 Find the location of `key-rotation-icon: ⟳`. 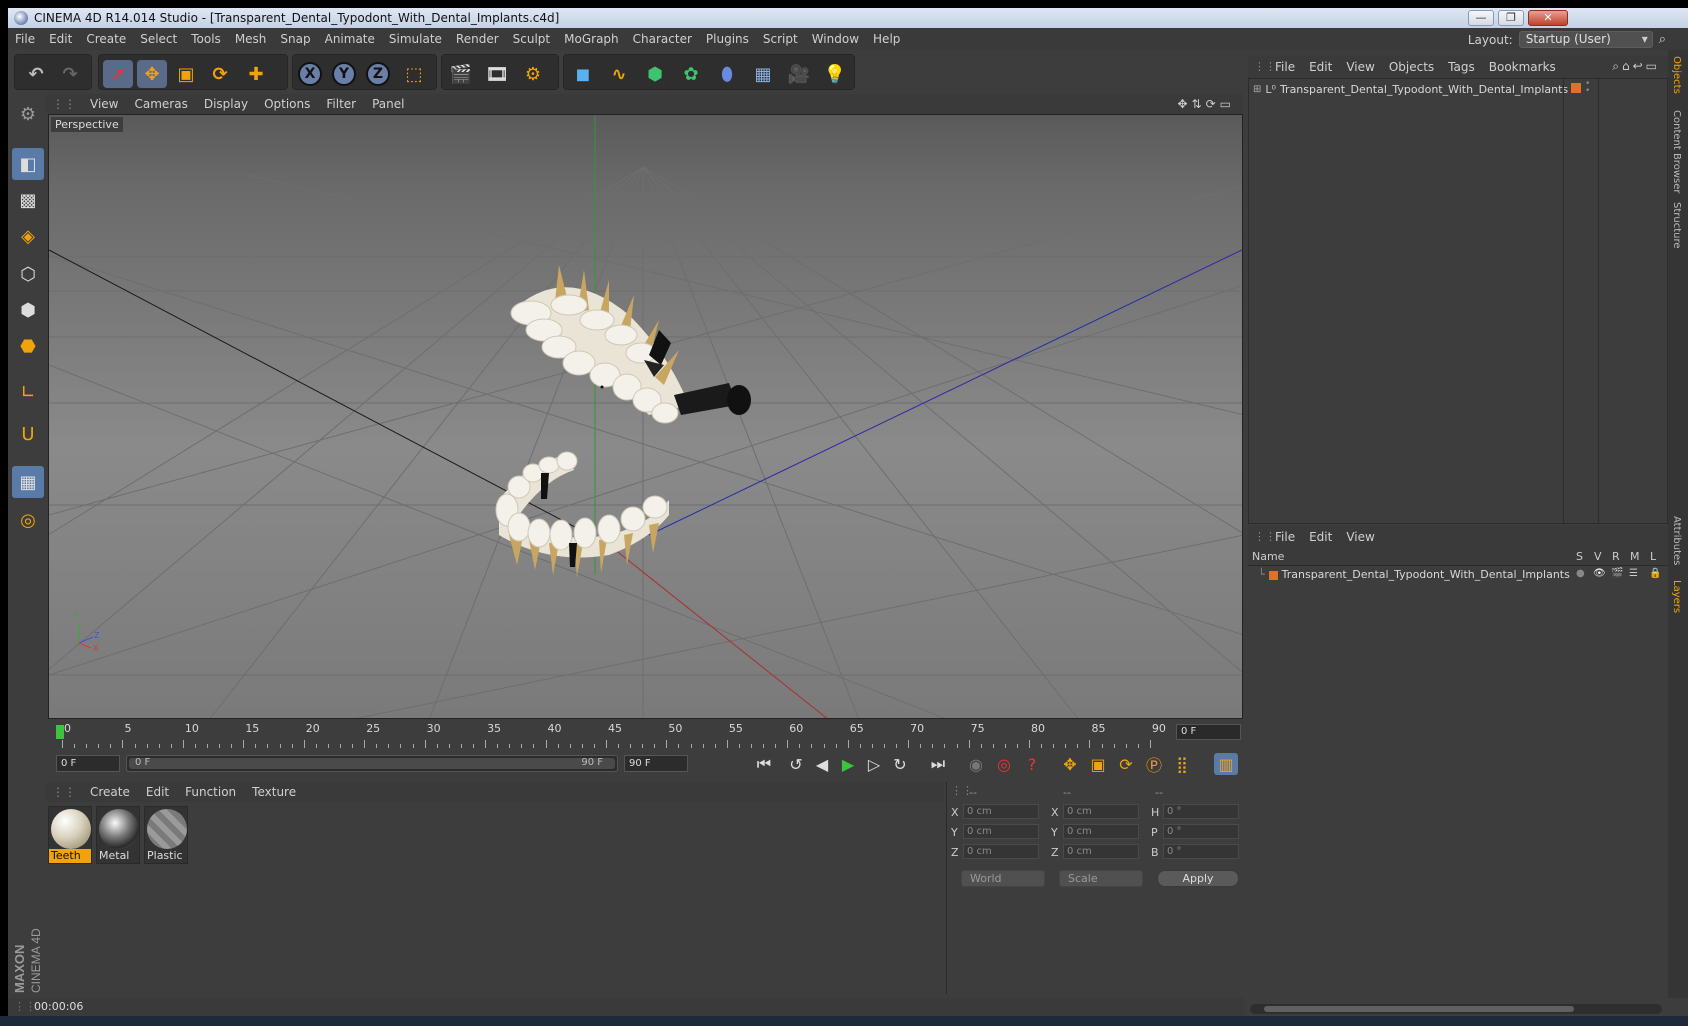

key-rotation-icon: ⟳ is located at coordinates (1126, 764).